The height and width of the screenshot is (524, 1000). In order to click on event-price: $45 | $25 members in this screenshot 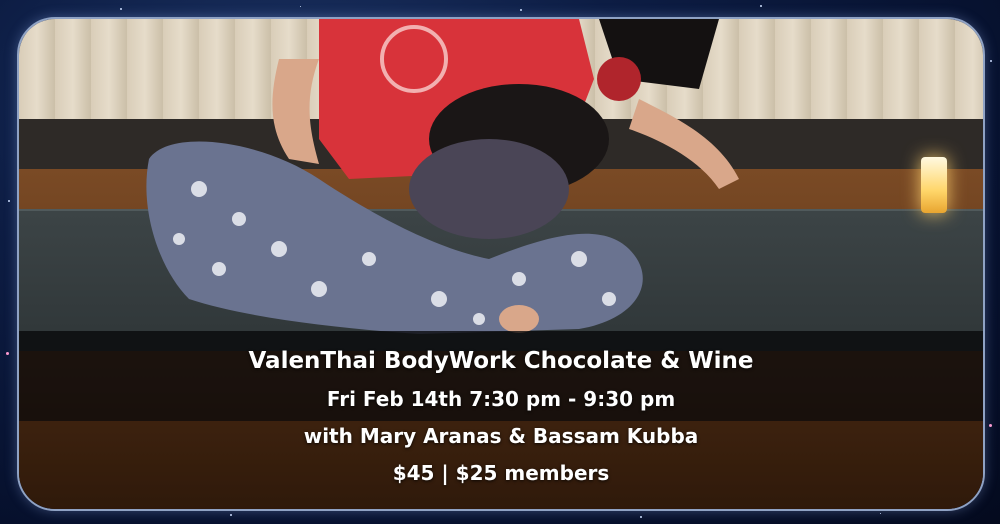, I will do `click(501, 473)`.